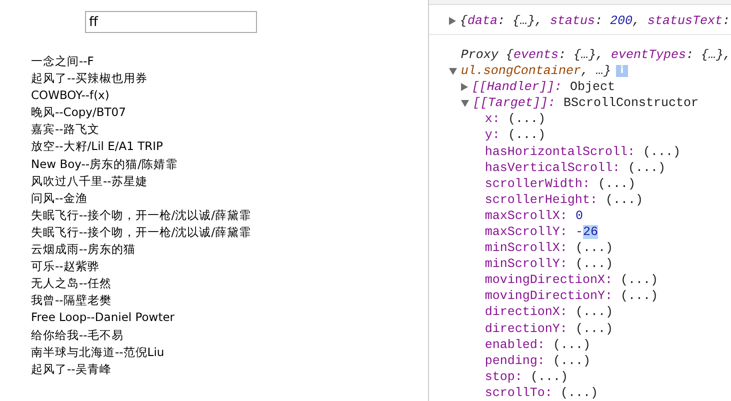 This screenshot has height=401, width=731. Describe the element at coordinates (492, 119) in the screenshot. I see `property-key: x:` at that location.